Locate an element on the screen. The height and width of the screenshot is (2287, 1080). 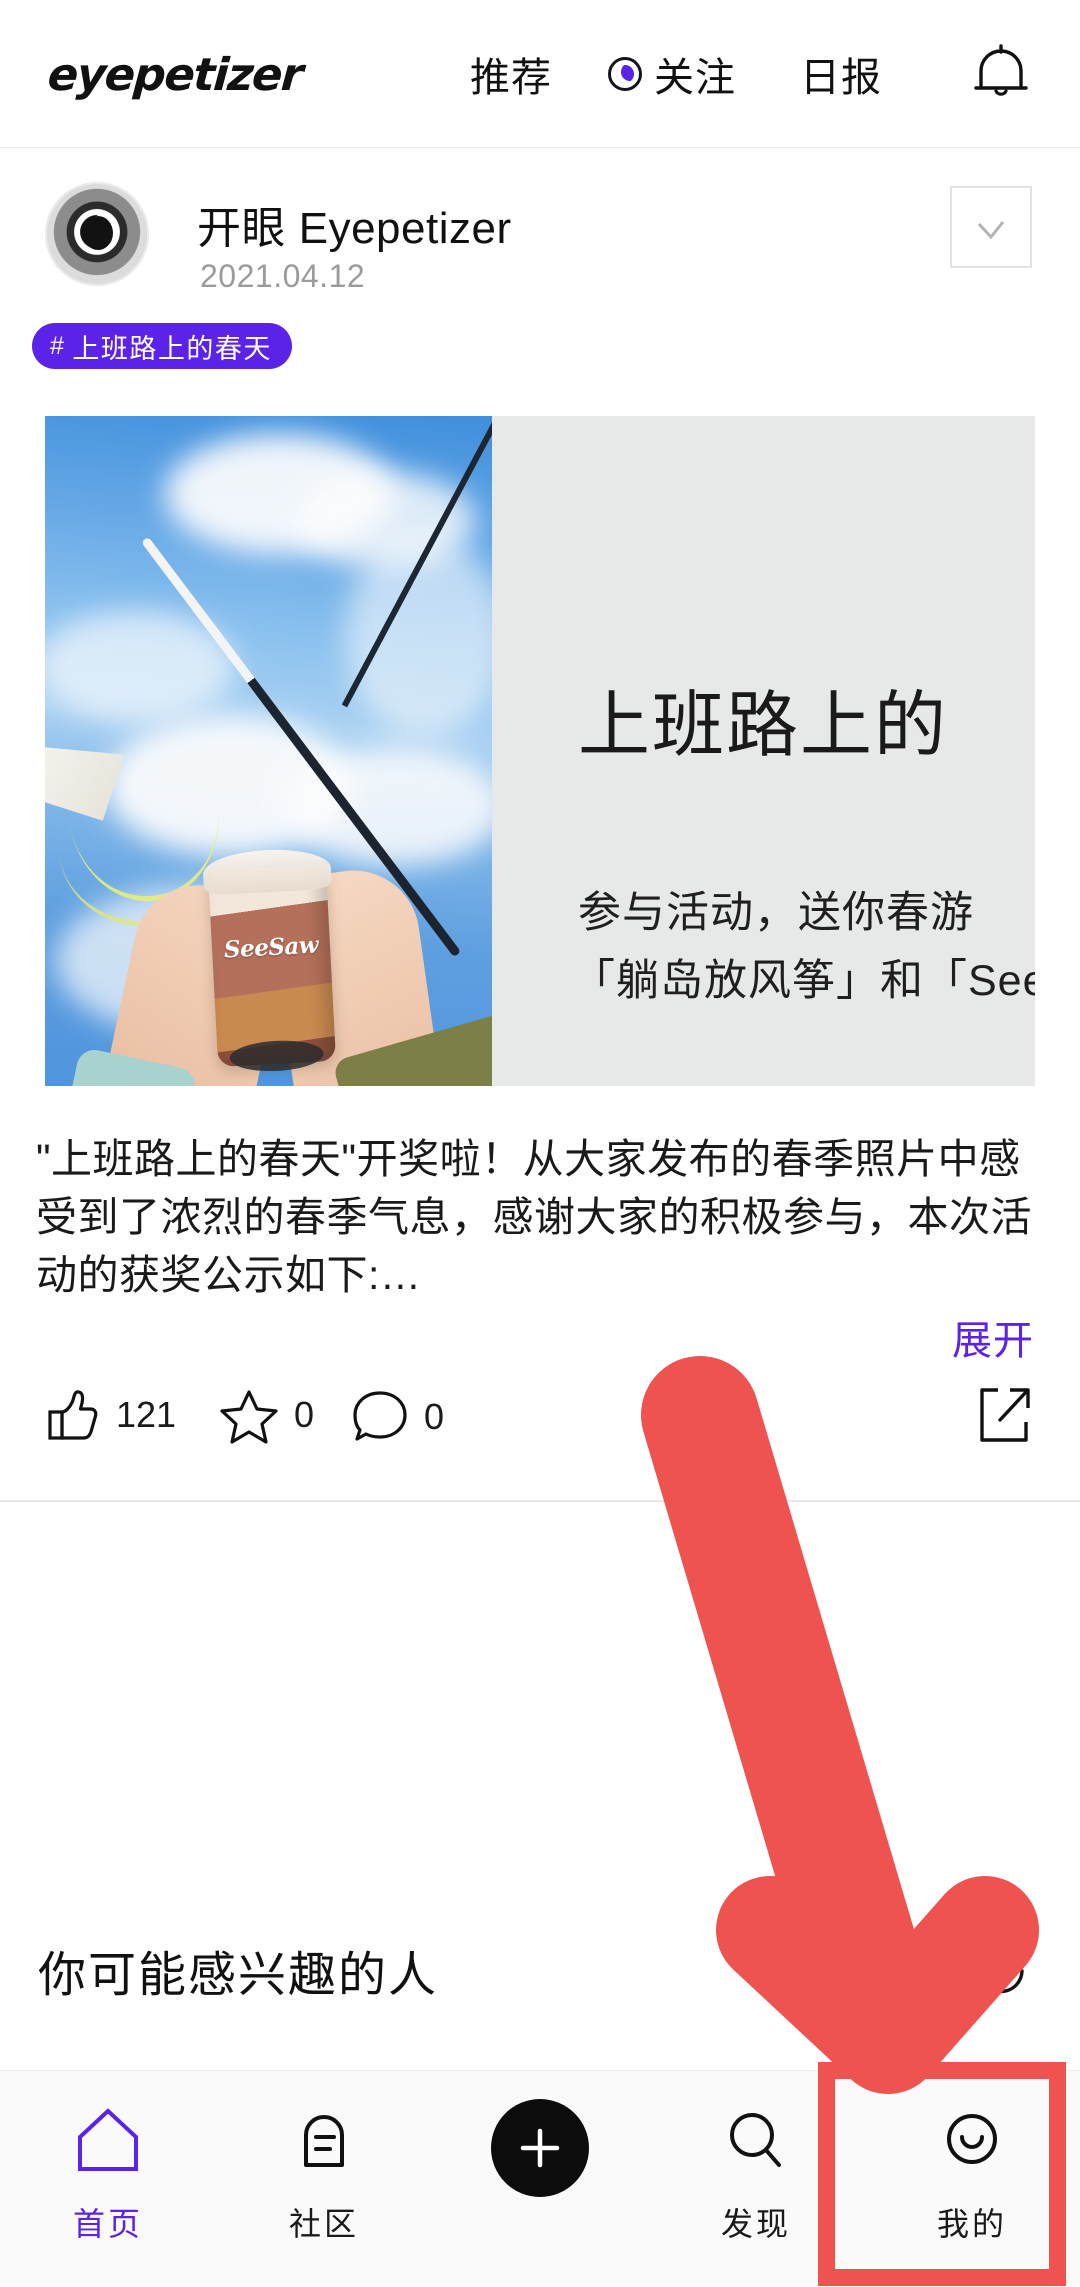
expand-link: 展开 is located at coordinates (993, 1337).